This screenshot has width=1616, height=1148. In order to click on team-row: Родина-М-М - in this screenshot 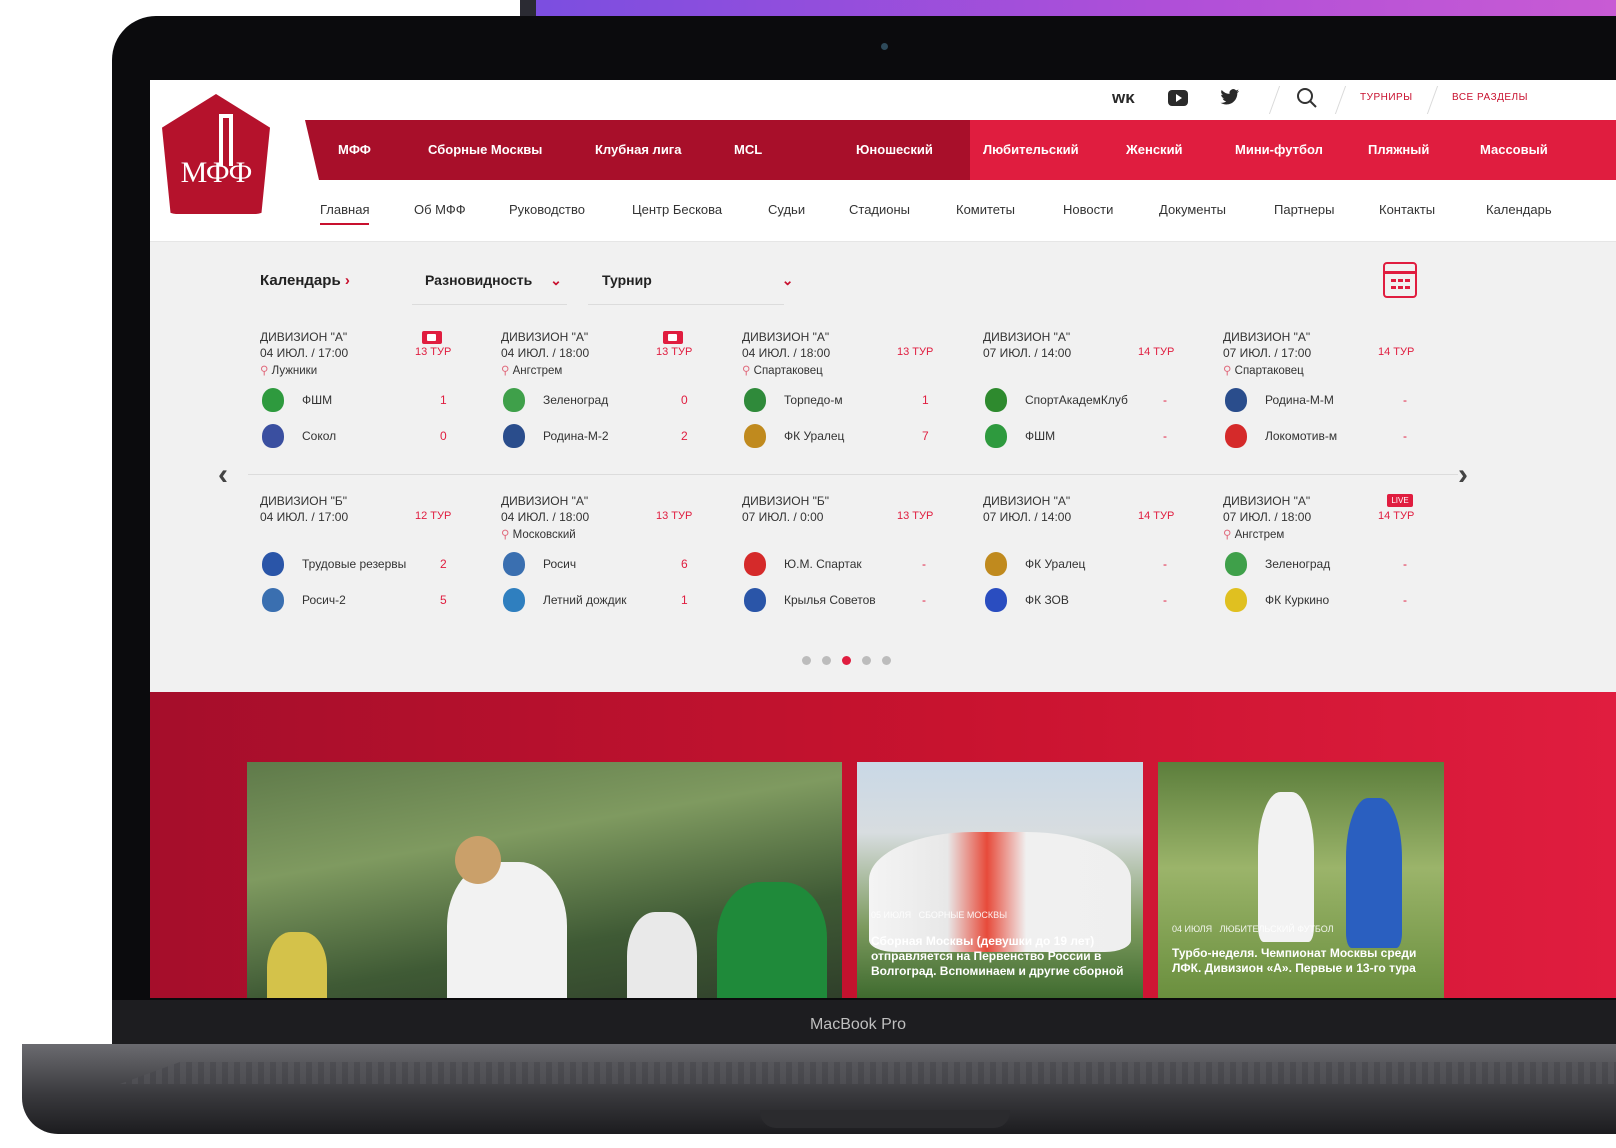, I will do `click(1338, 400)`.